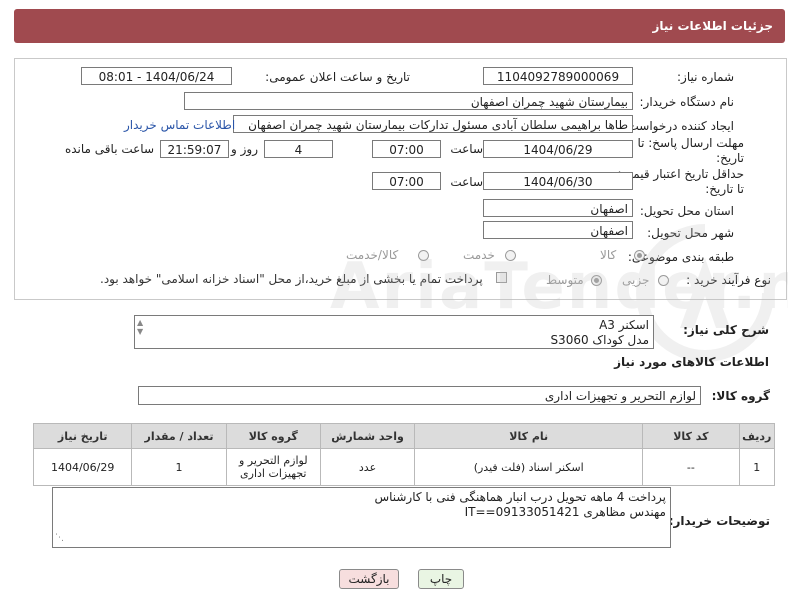  What do you see at coordinates (730, 158) in the screenshot?
I see `deadline-label-2: تاریخ:` at bounding box center [730, 158].